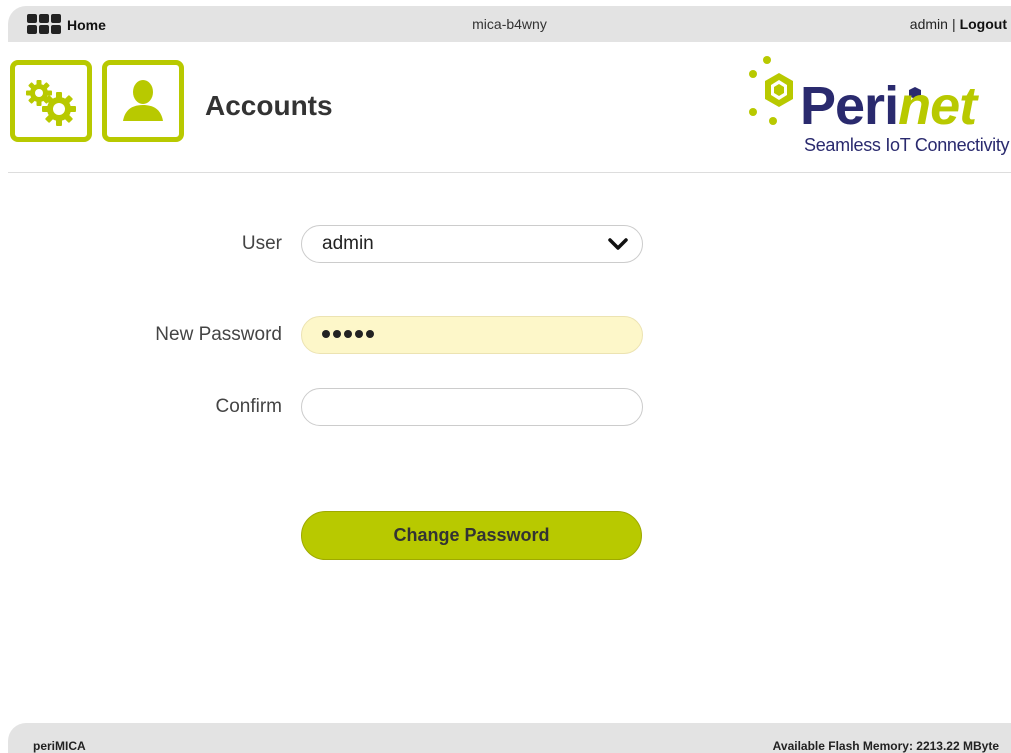 The image size is (1011, 753). I want to click on user-select: admin, so click(472, 244).